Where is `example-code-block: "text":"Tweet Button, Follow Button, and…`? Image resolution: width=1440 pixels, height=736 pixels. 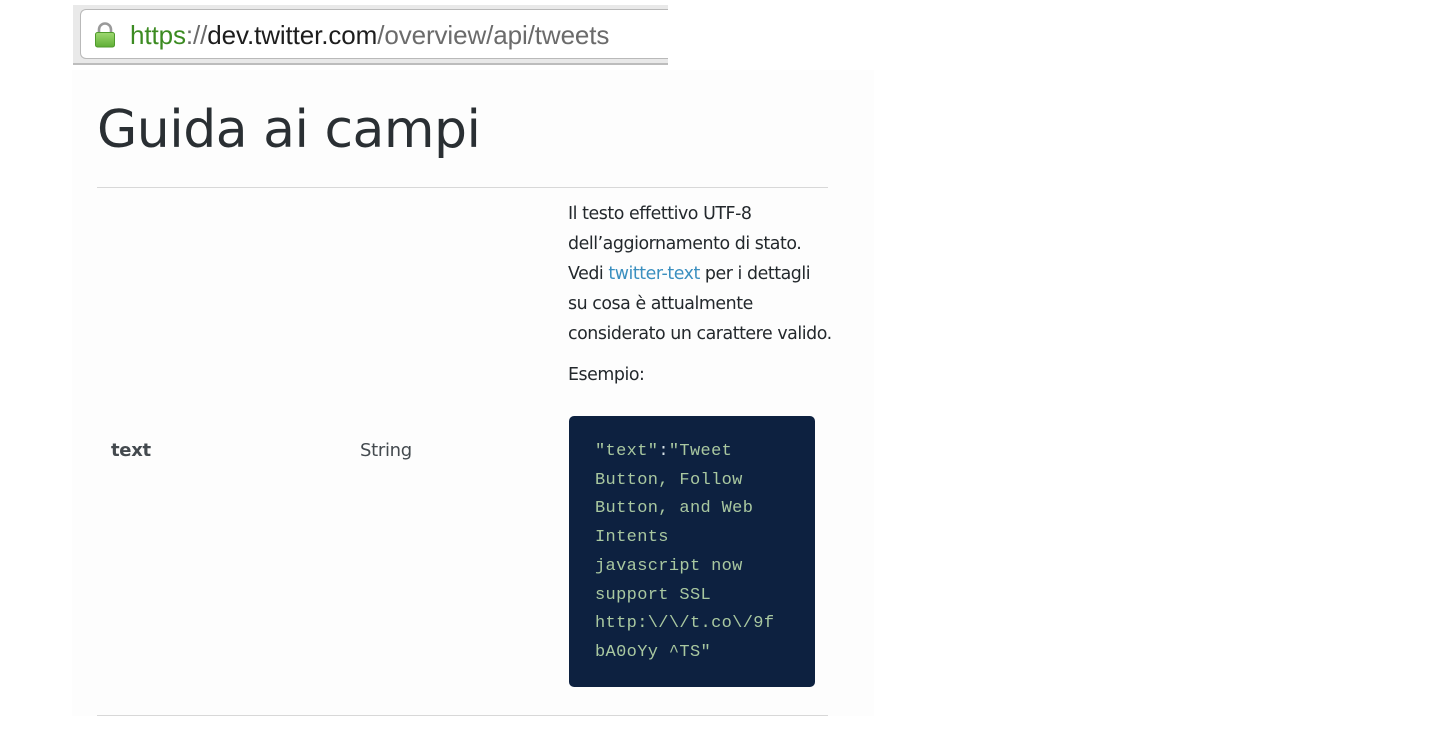
example-code-block: "text":"Tweet Button, Follow Button, and… is located at coordinates (692, 551).